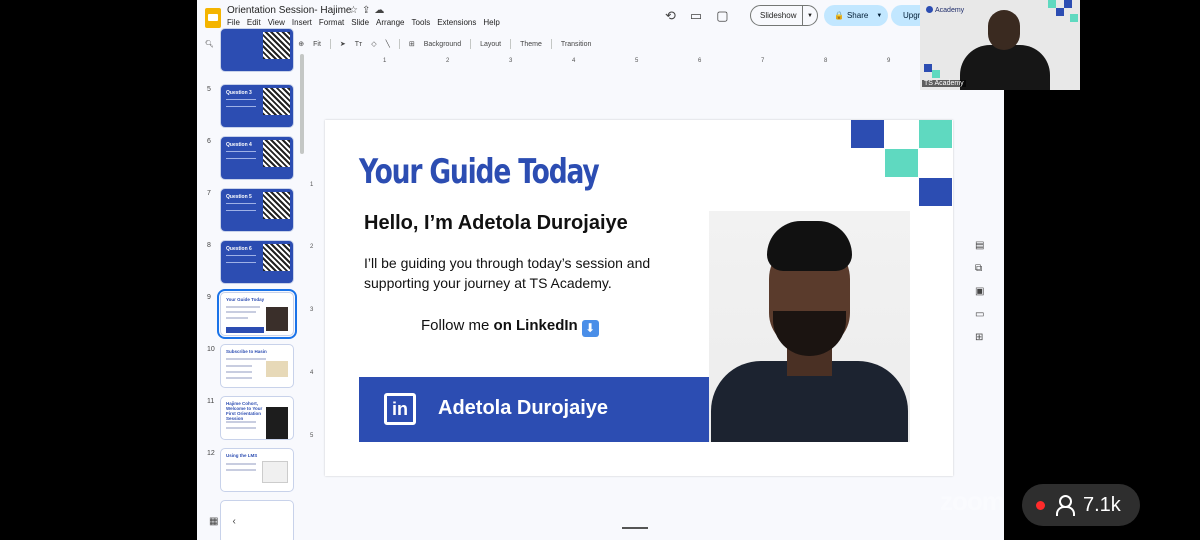  I want to click on menu-format: Format, so click(331, 22).